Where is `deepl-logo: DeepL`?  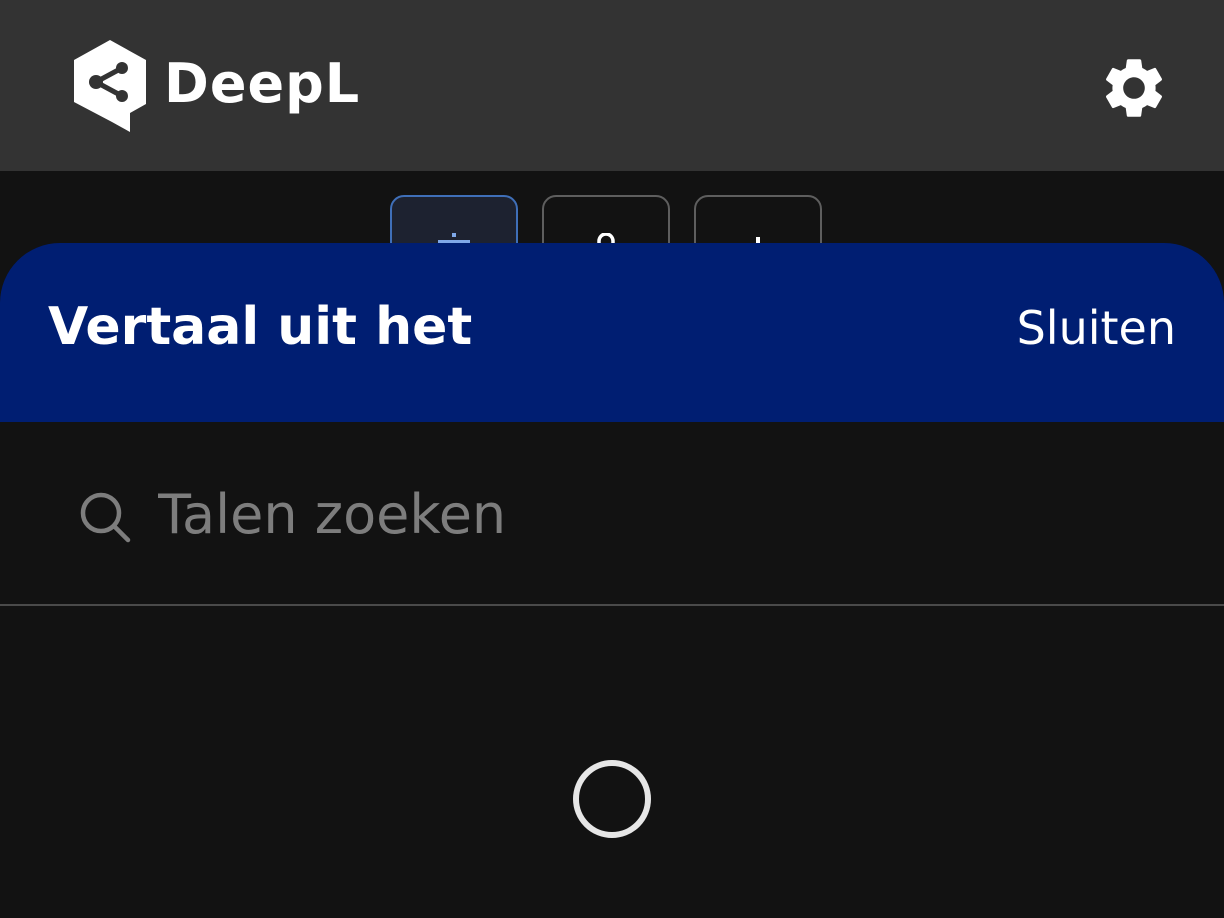
deepl-logo: DeepL is located at coordinates (215, 86).